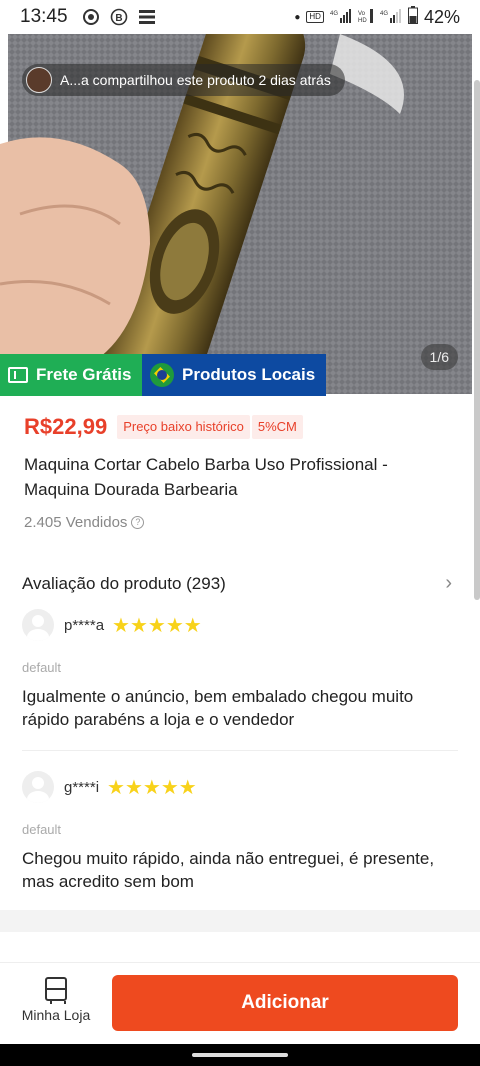 The width and height of the screenshot is (480, 1066). What do you see at coordinates (183, 427) in the screenshot?
I see `low-price-tag: Preço baixo histórico` at bounding box center [183, 427].